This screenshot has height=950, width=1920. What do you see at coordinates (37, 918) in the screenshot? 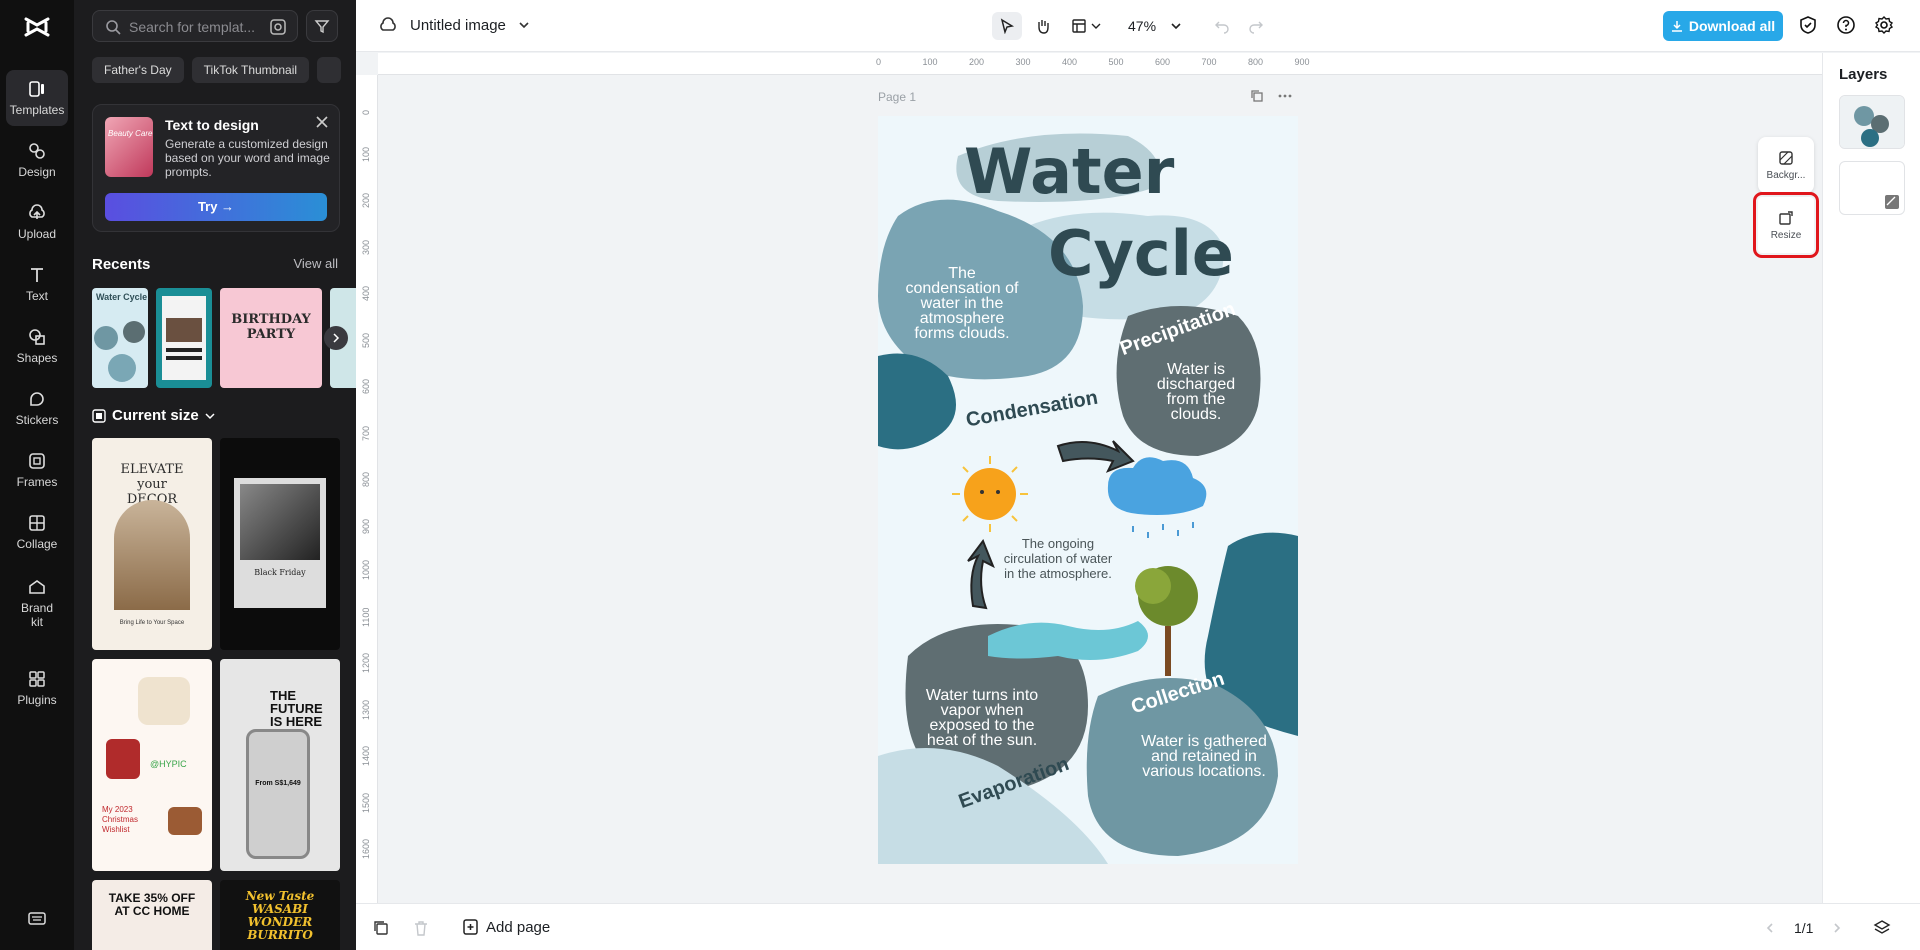
I see `keyboard-icon` at bounding box center [37, 918].